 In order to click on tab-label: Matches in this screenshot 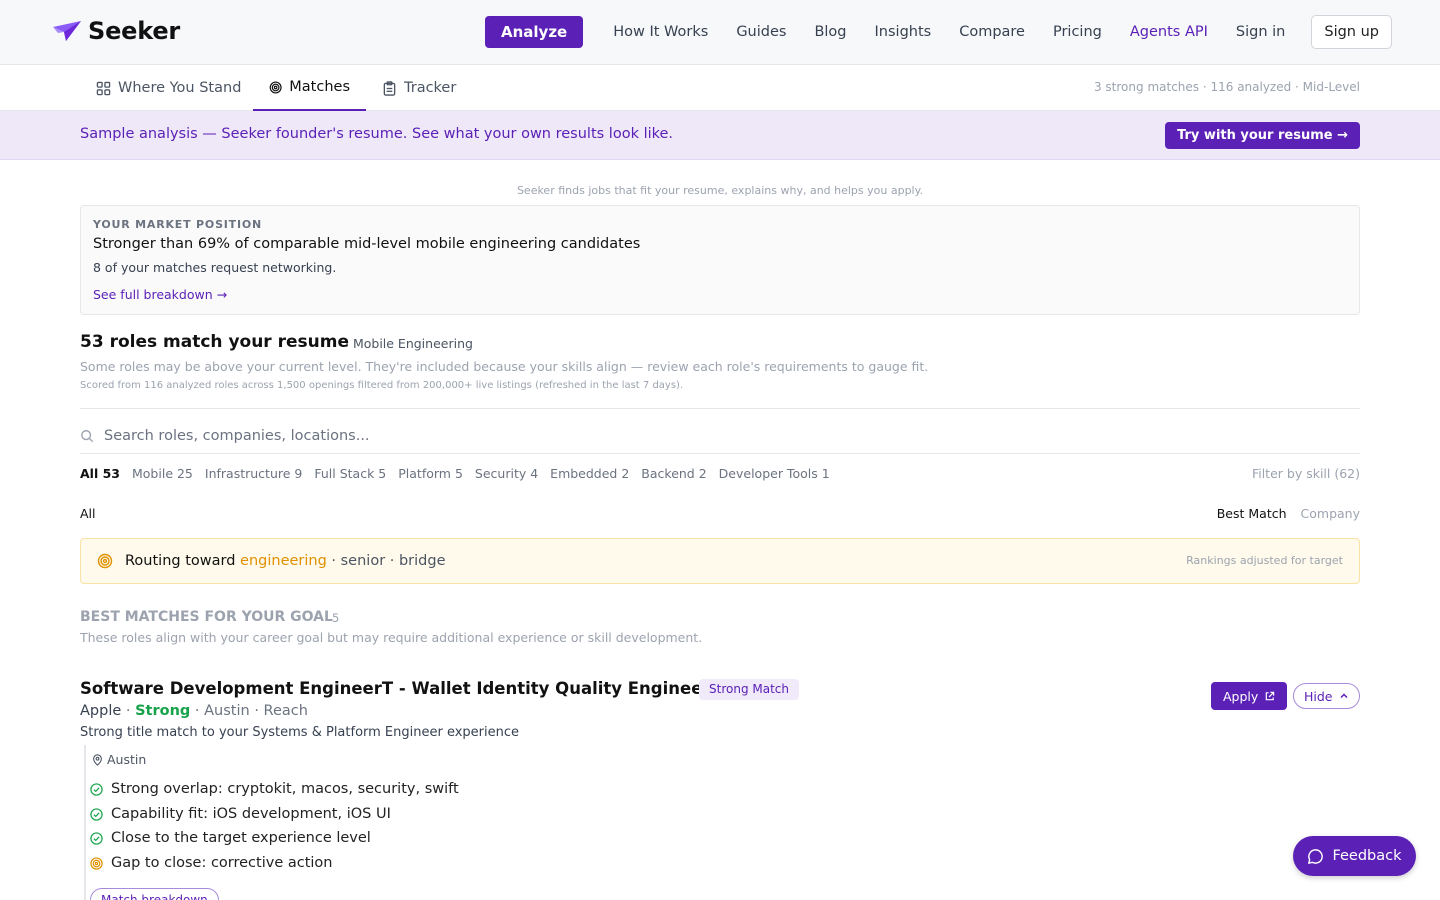, I will do `click(319, 87)`.